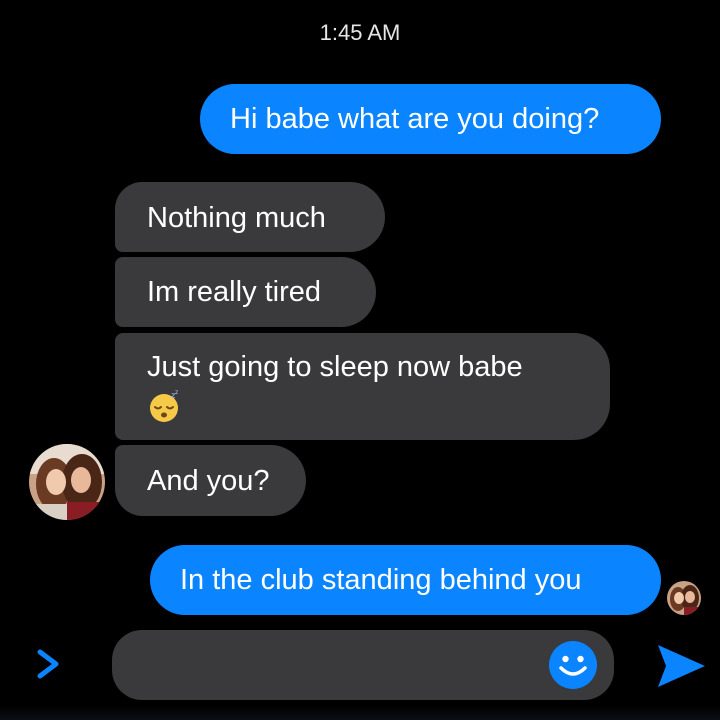 The width and height of the screenshot is (720, 720). Describe the element at coordinates (360, 32) in the screenshot. I see `message-timestamp: 1:45 AM` at that location.